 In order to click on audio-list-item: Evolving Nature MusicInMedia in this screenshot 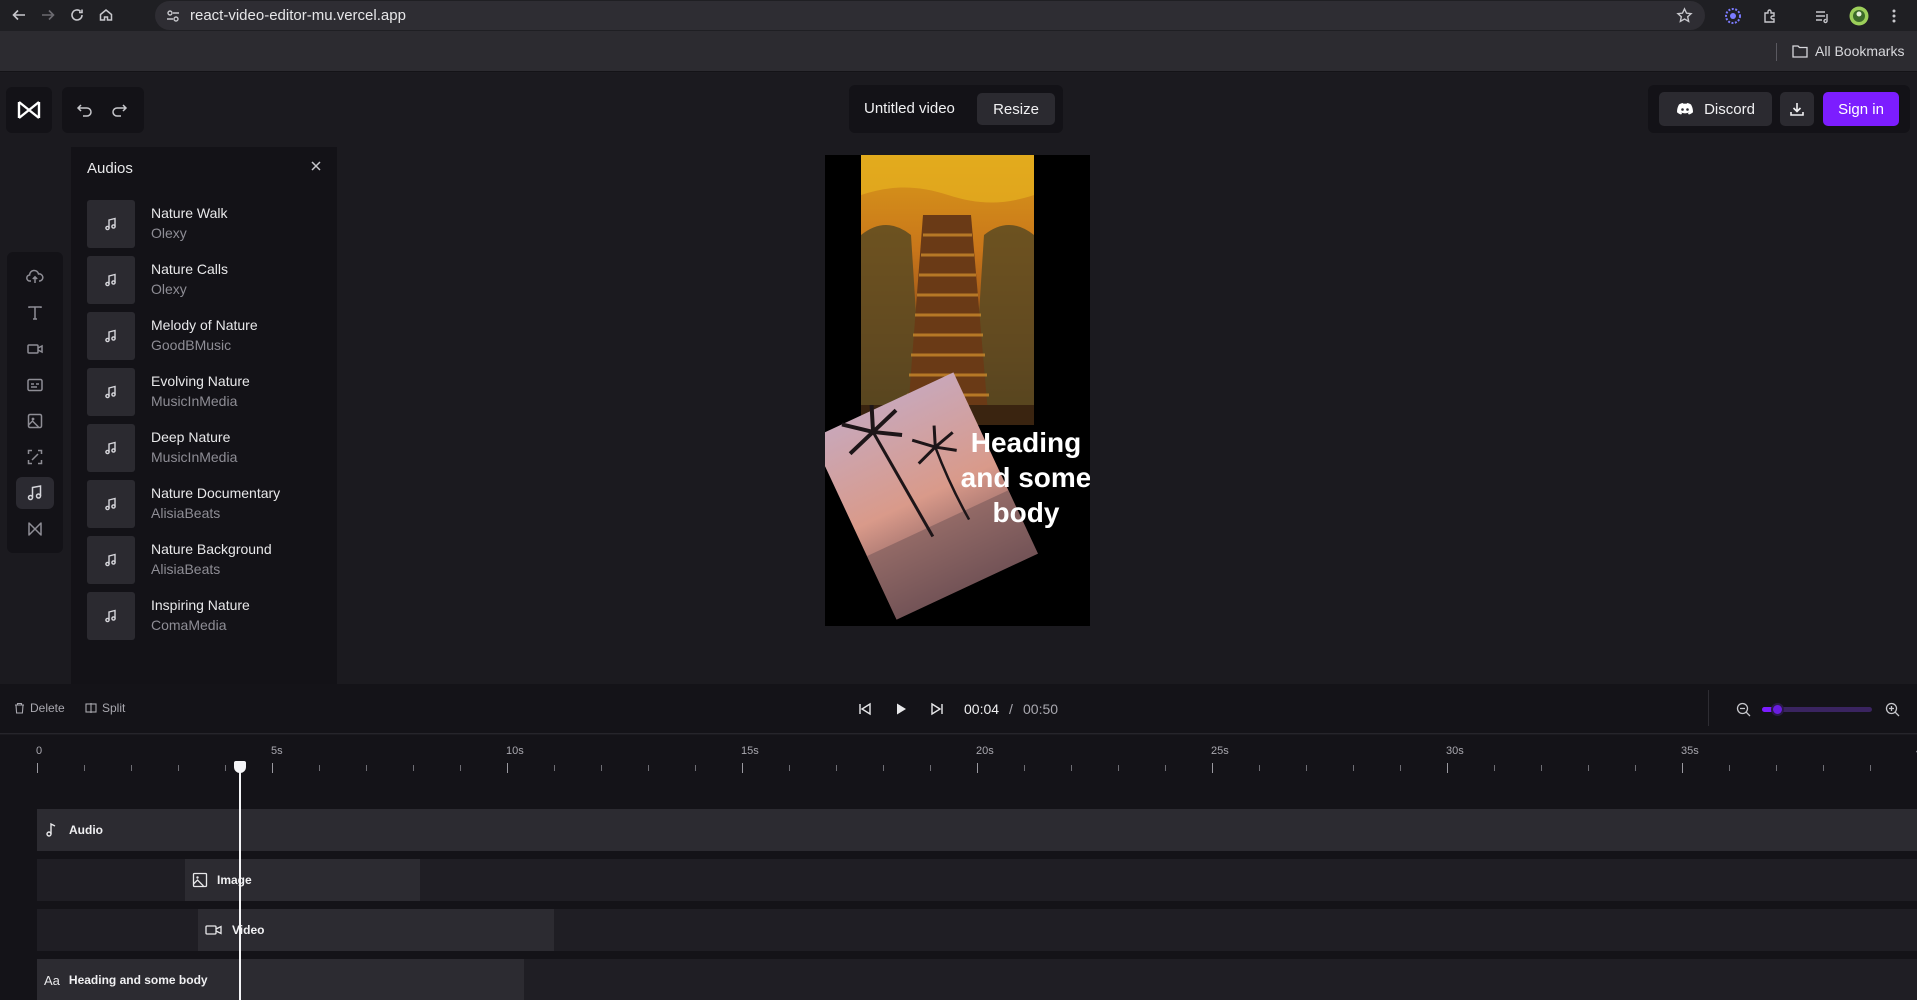, I will do `click(207, 392)`.